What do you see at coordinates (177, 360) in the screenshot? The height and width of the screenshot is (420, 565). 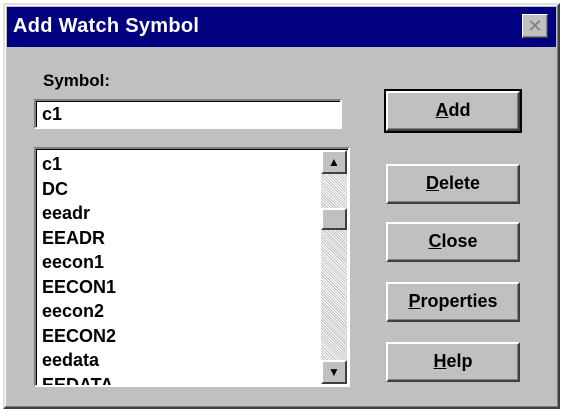 I see `list-item: eedata` at bounding box center [177, 360].